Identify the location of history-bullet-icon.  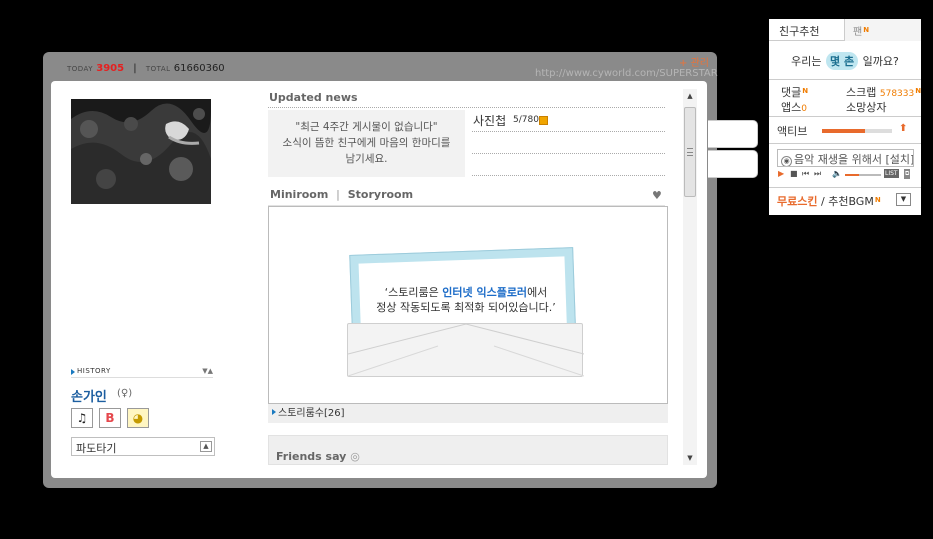
(73, 372).